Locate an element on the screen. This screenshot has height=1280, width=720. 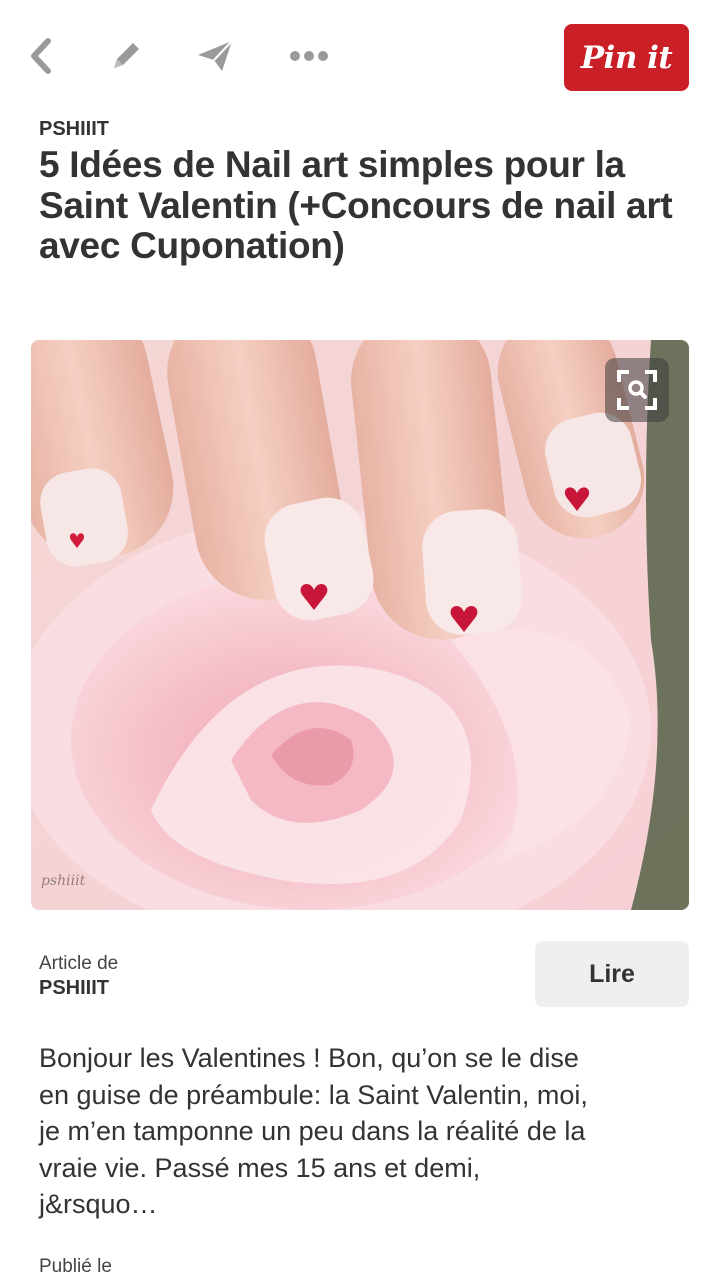
send-icon is located at coordinates (215, 56).